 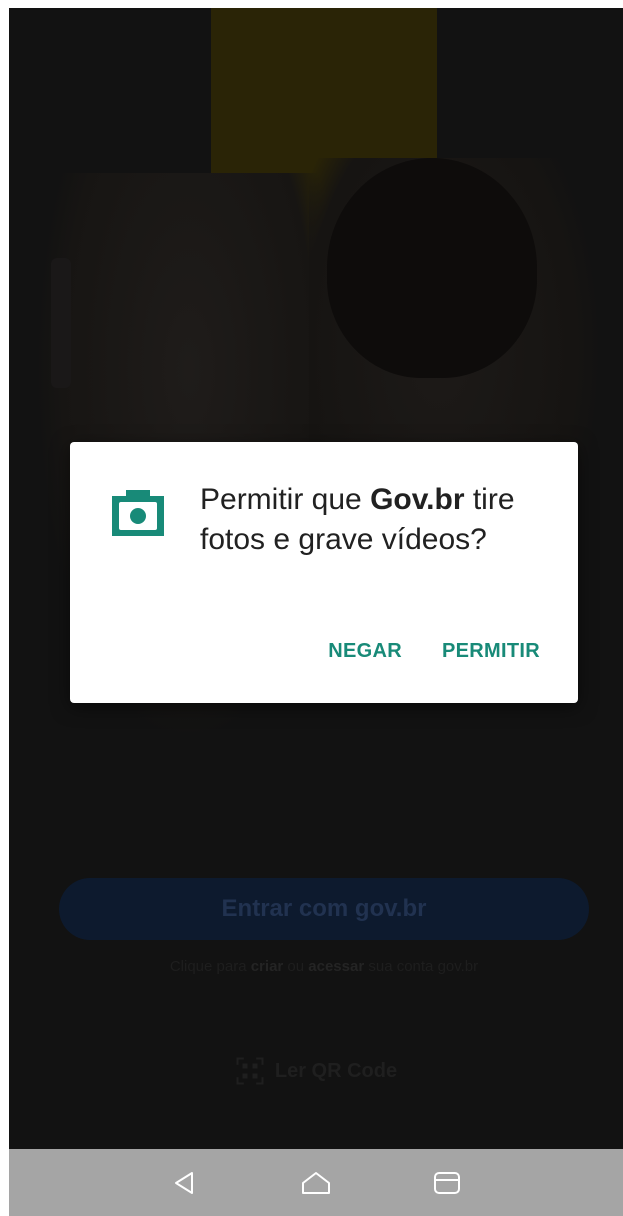 I want to click on permission-message-prefix: Permitir que, so click(x=285, y=499).